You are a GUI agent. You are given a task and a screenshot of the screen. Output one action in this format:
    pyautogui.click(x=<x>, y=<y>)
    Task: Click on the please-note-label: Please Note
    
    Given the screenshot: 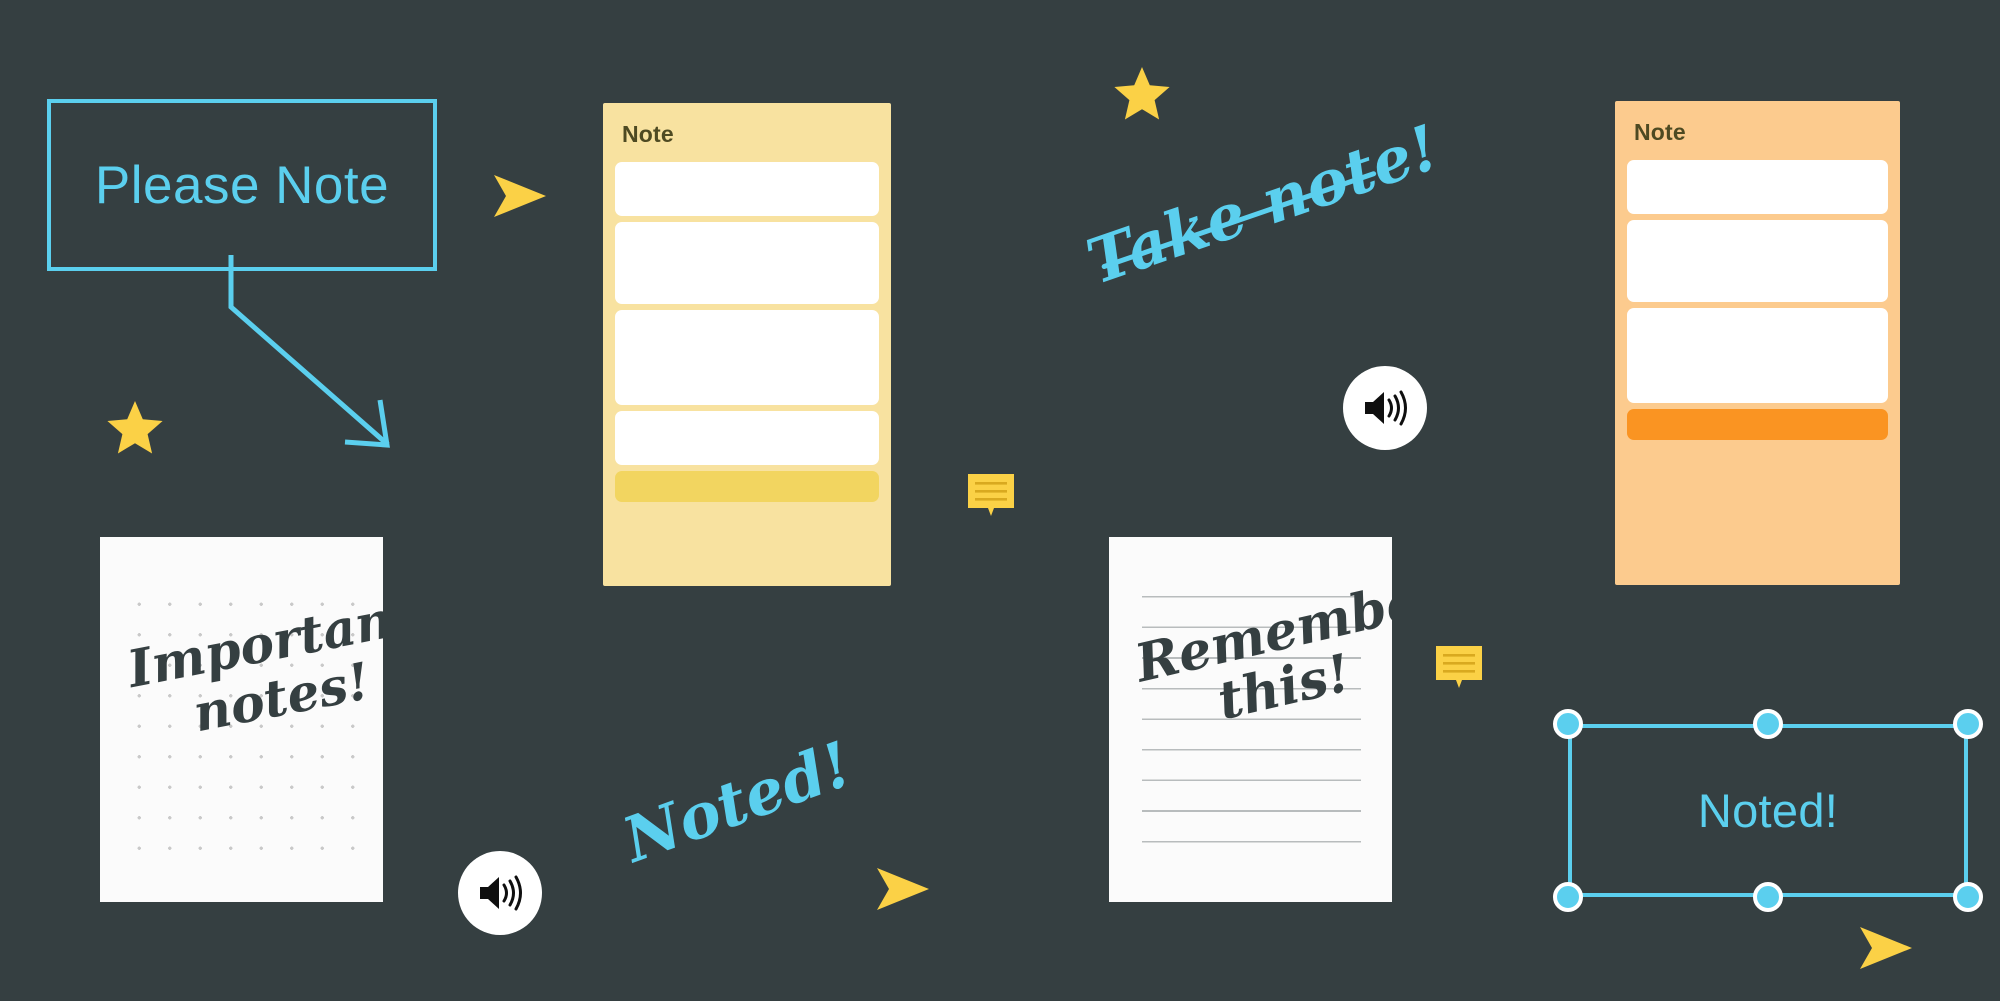 What is the action you would take?
    pyautogui.click(x=242, y=185)
    